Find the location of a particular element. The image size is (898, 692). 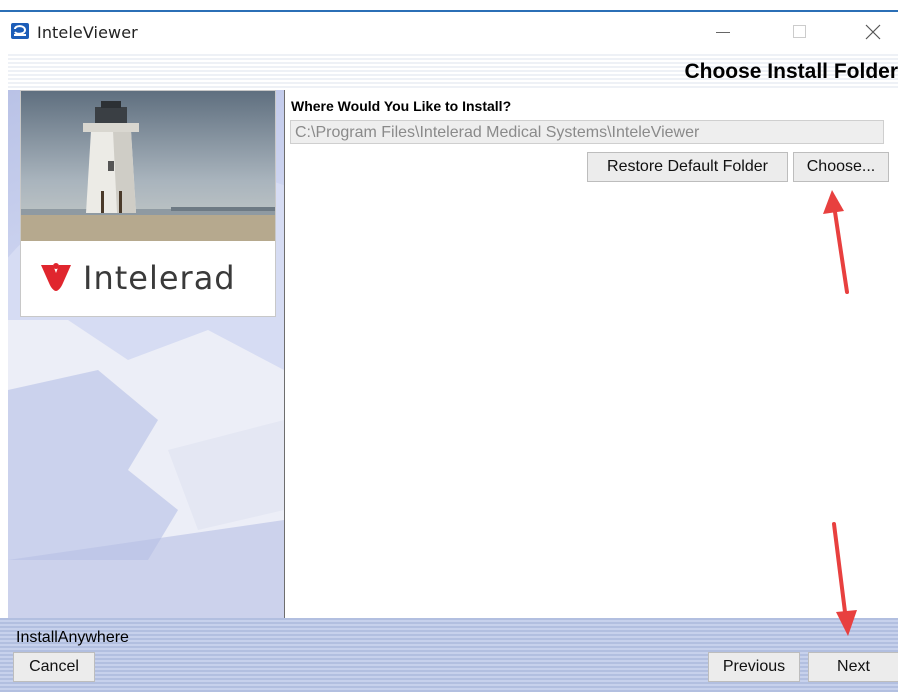

install-prompt: Where Would You Like to Install? is located at coordinates (401, 106).